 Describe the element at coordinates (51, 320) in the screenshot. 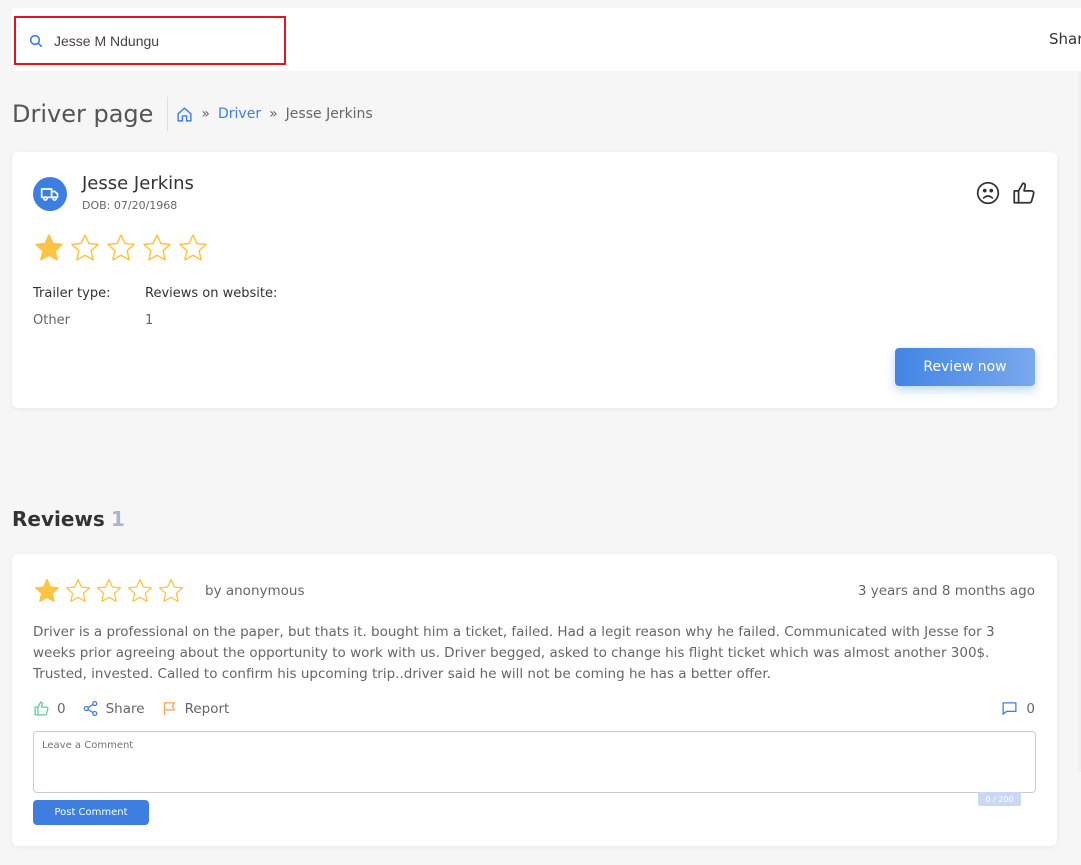

I see `trailer-type-value: Other` at that location.